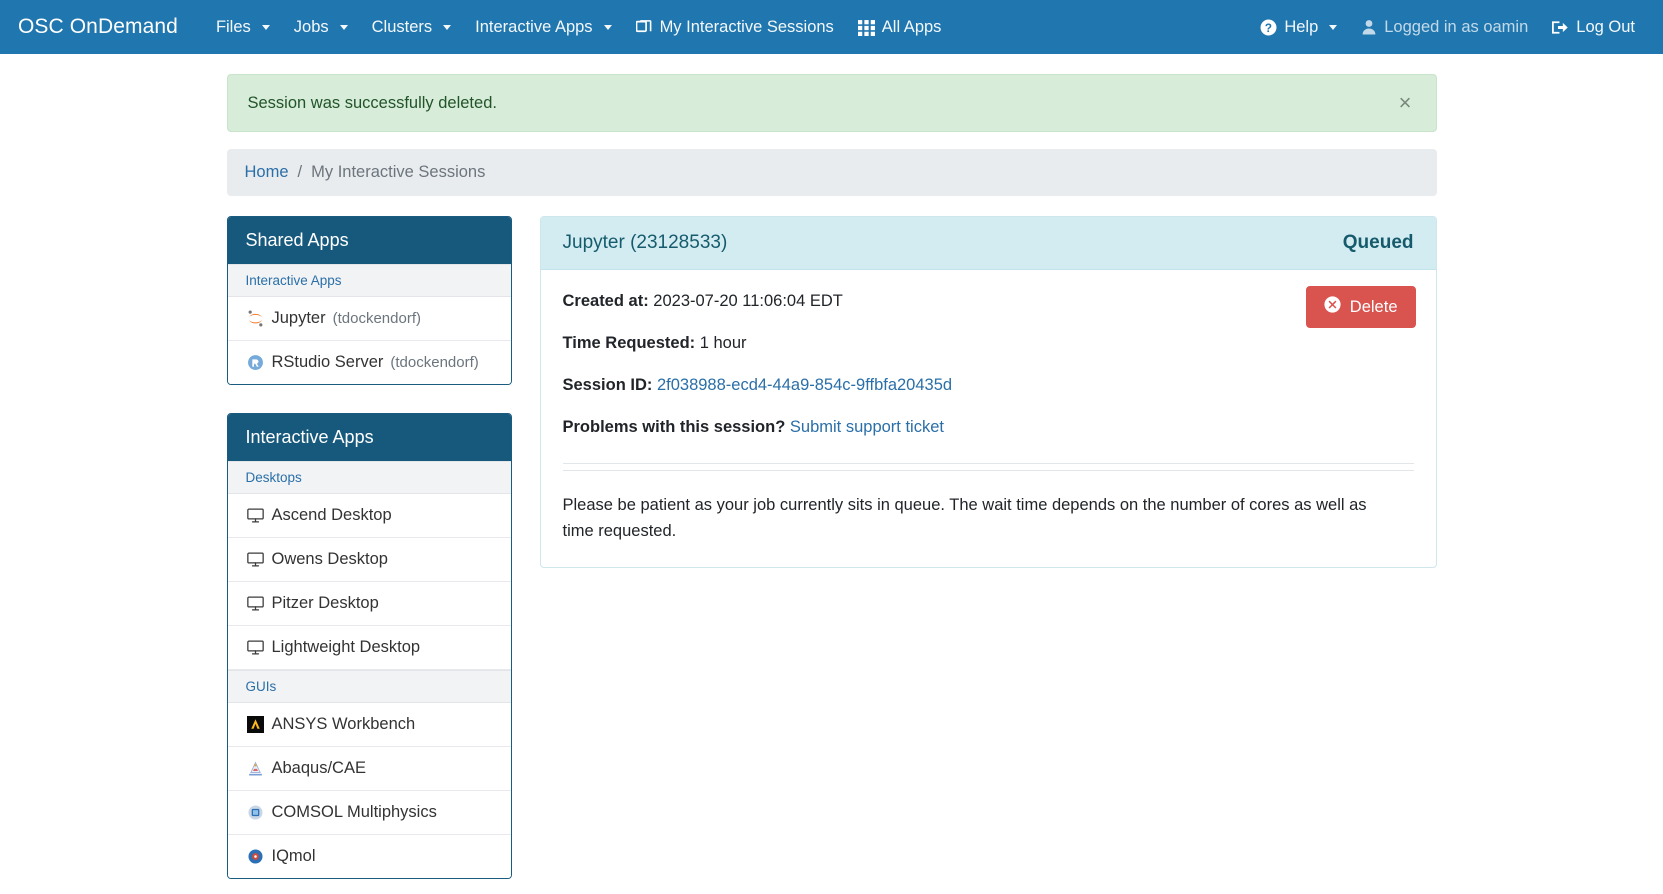 The image size is (1663, 894). I want to click on brand-logo: OSC OnDemand, so click(98, 27).